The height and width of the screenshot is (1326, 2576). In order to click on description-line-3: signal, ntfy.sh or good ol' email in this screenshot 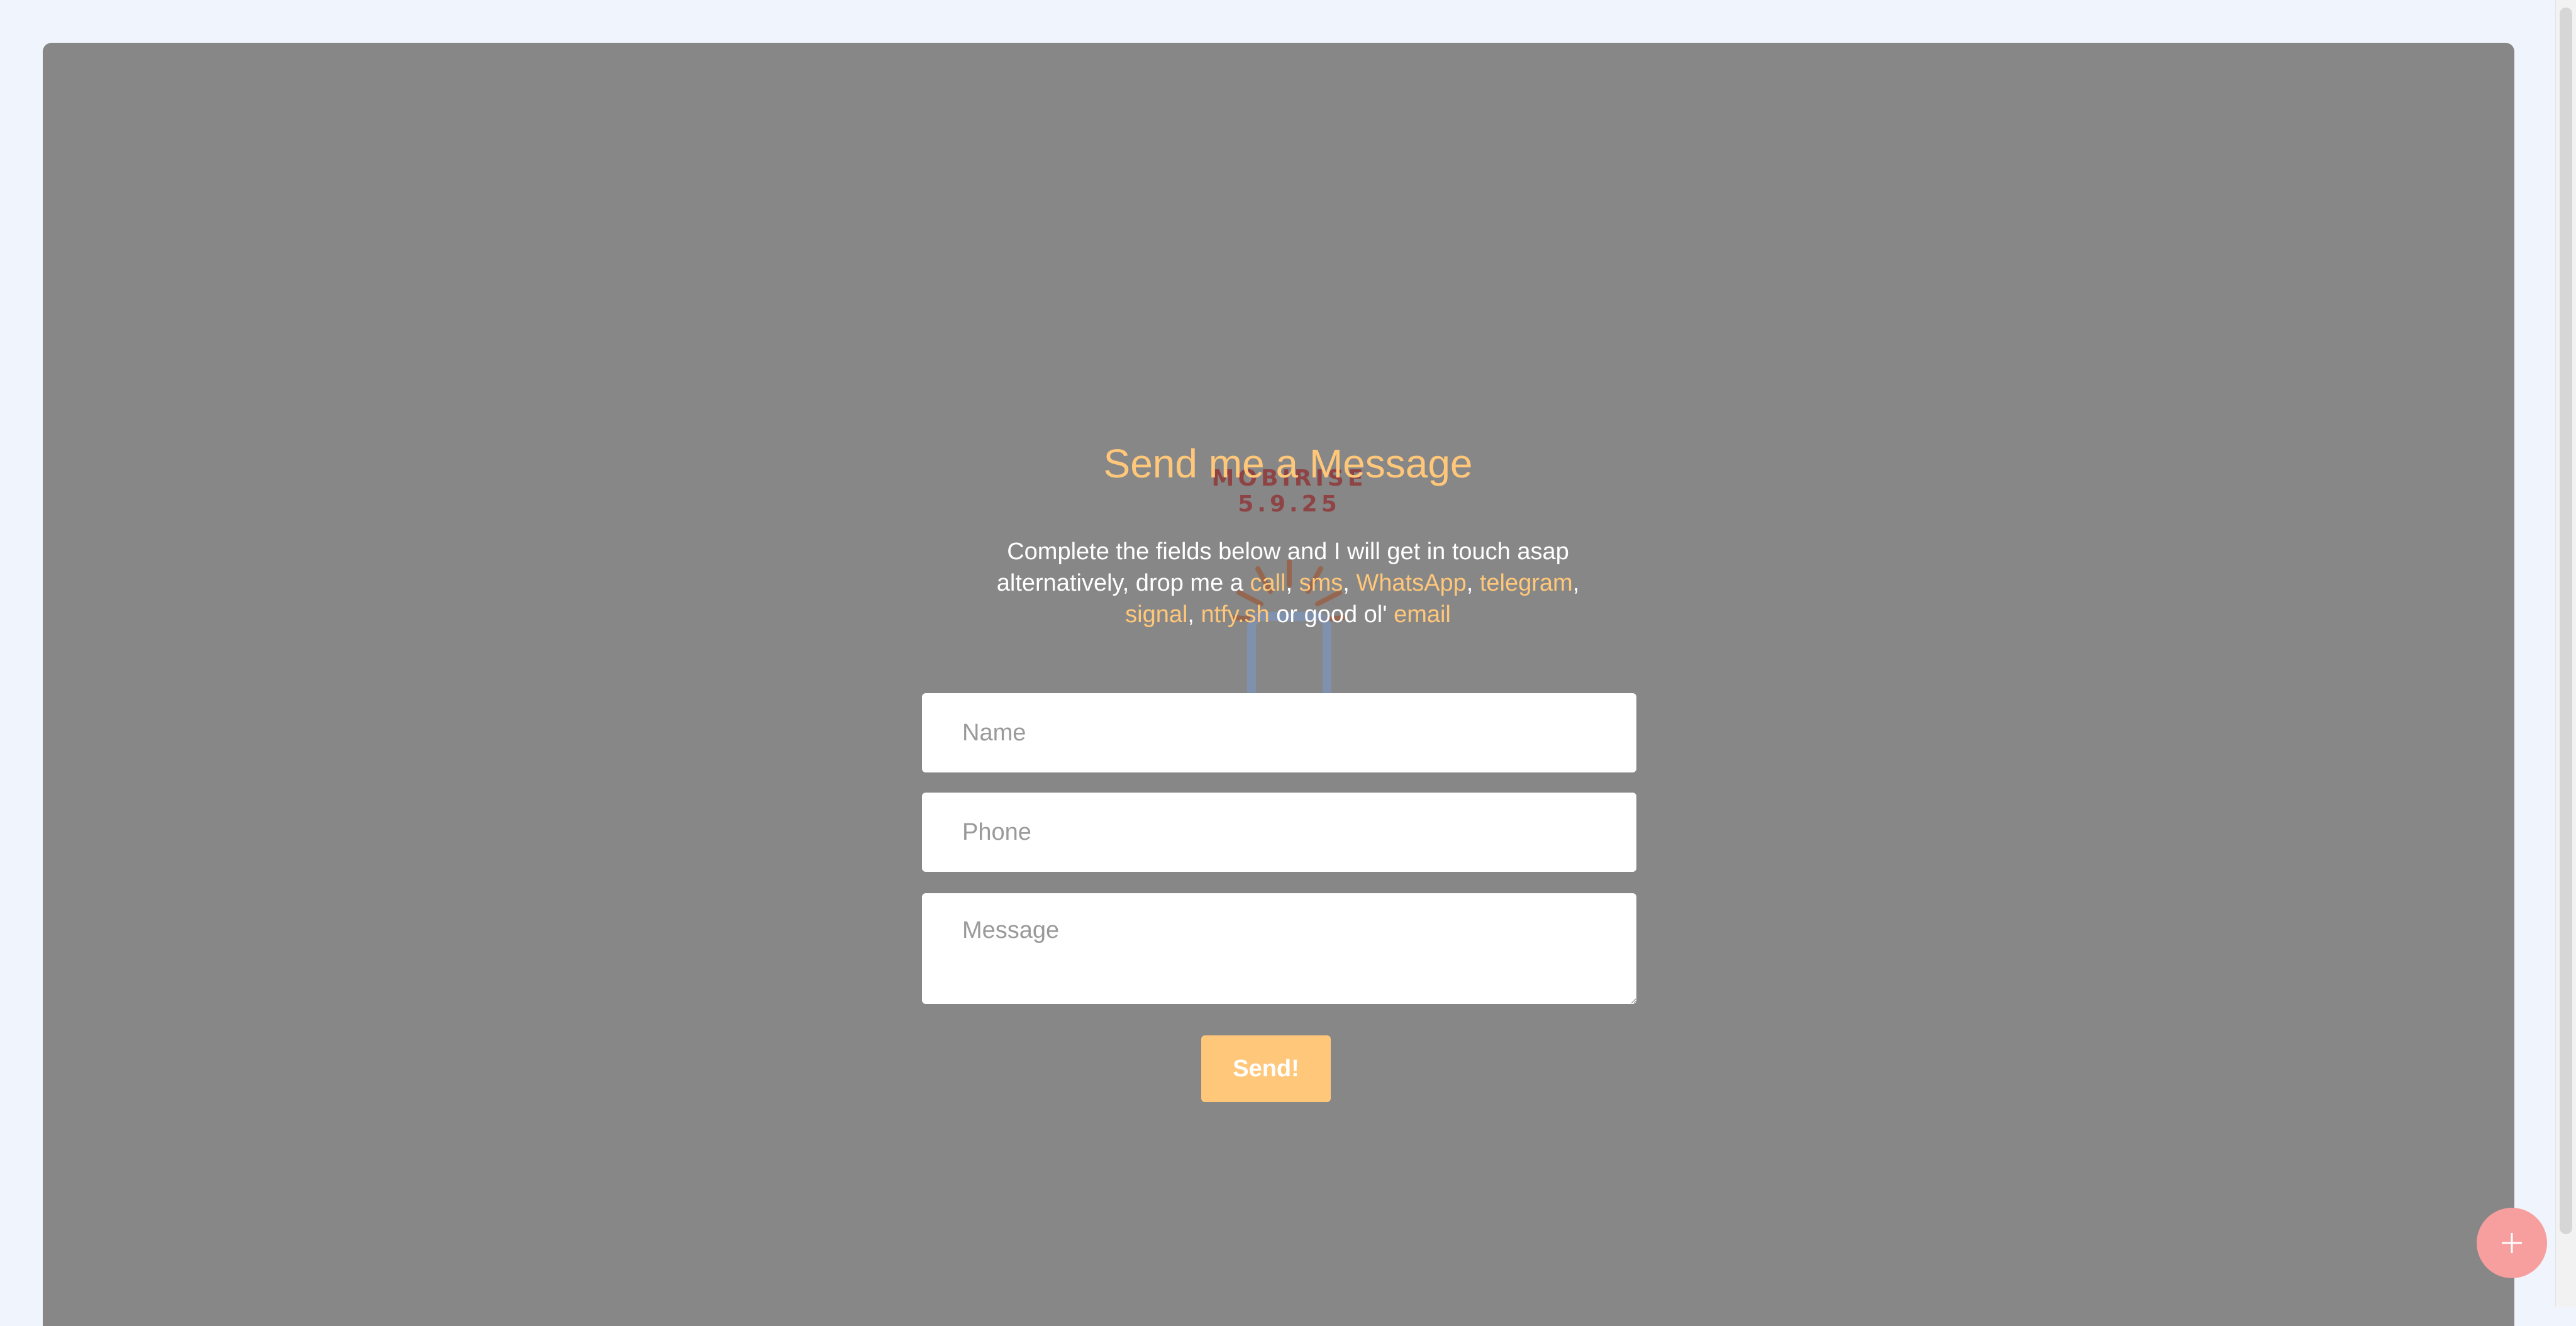, I will do `click(1288, 614)`.